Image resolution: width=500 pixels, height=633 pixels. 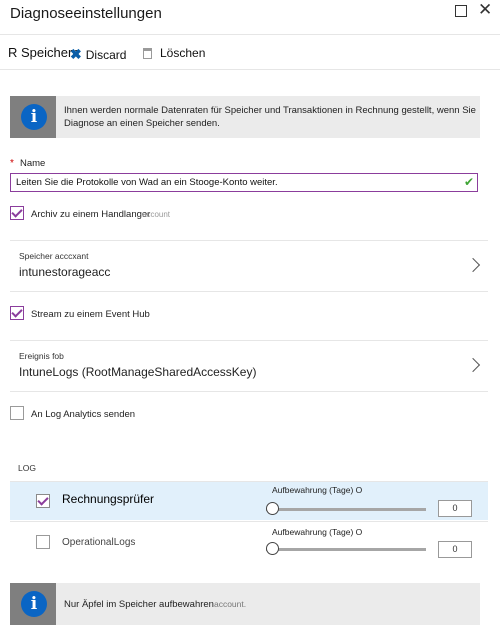 What do you see at coordinates (12, 163) in the screenshot?
I see `required-marker: *` at bounding box center [12, 163].